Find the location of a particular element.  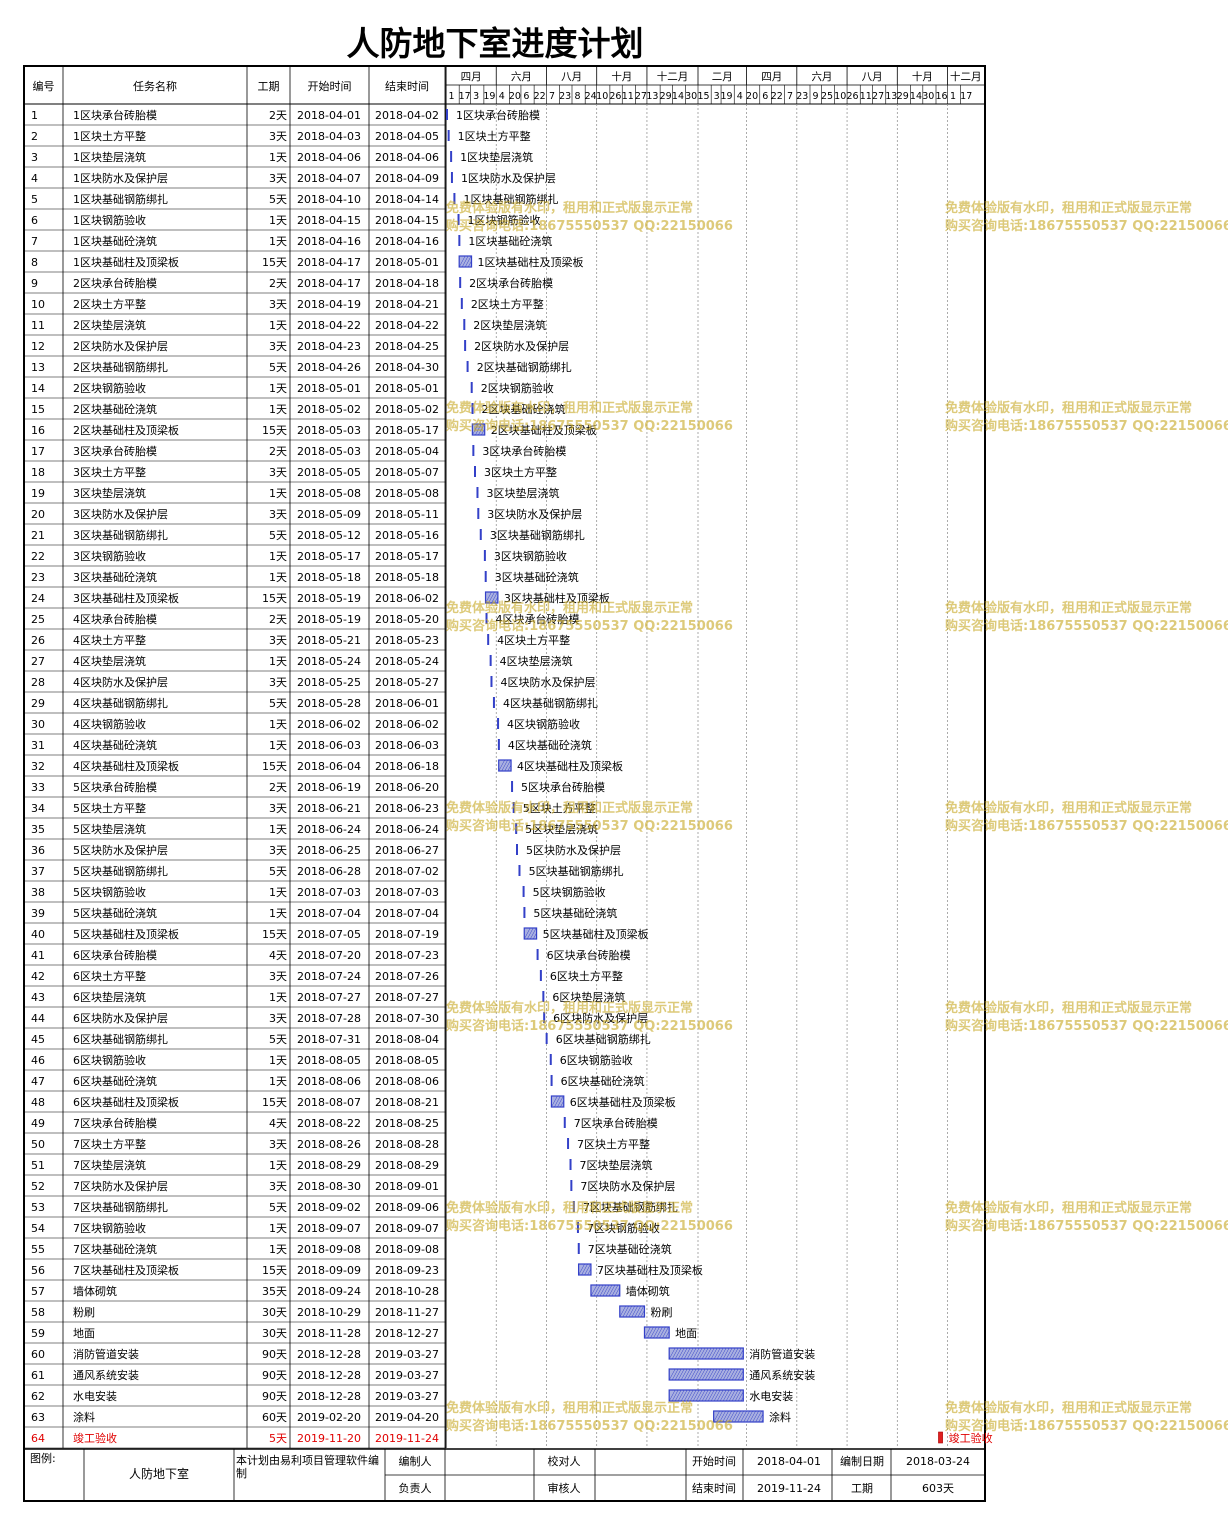

task-name: 2区块土方平整 is located at coordinates (109, 304).